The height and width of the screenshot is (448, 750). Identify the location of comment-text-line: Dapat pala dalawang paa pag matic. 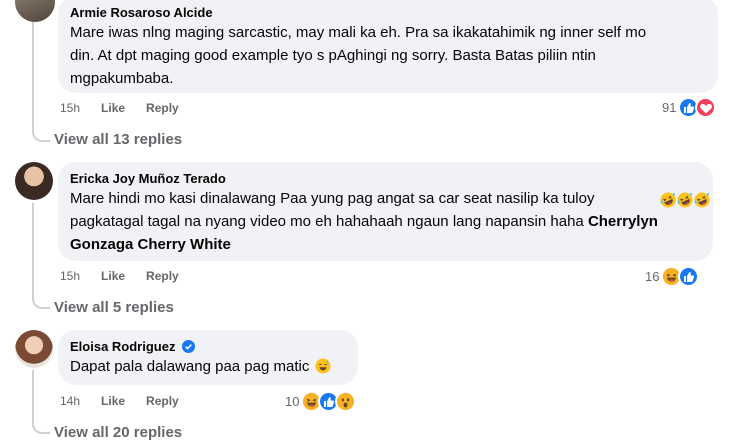
(208, 366).